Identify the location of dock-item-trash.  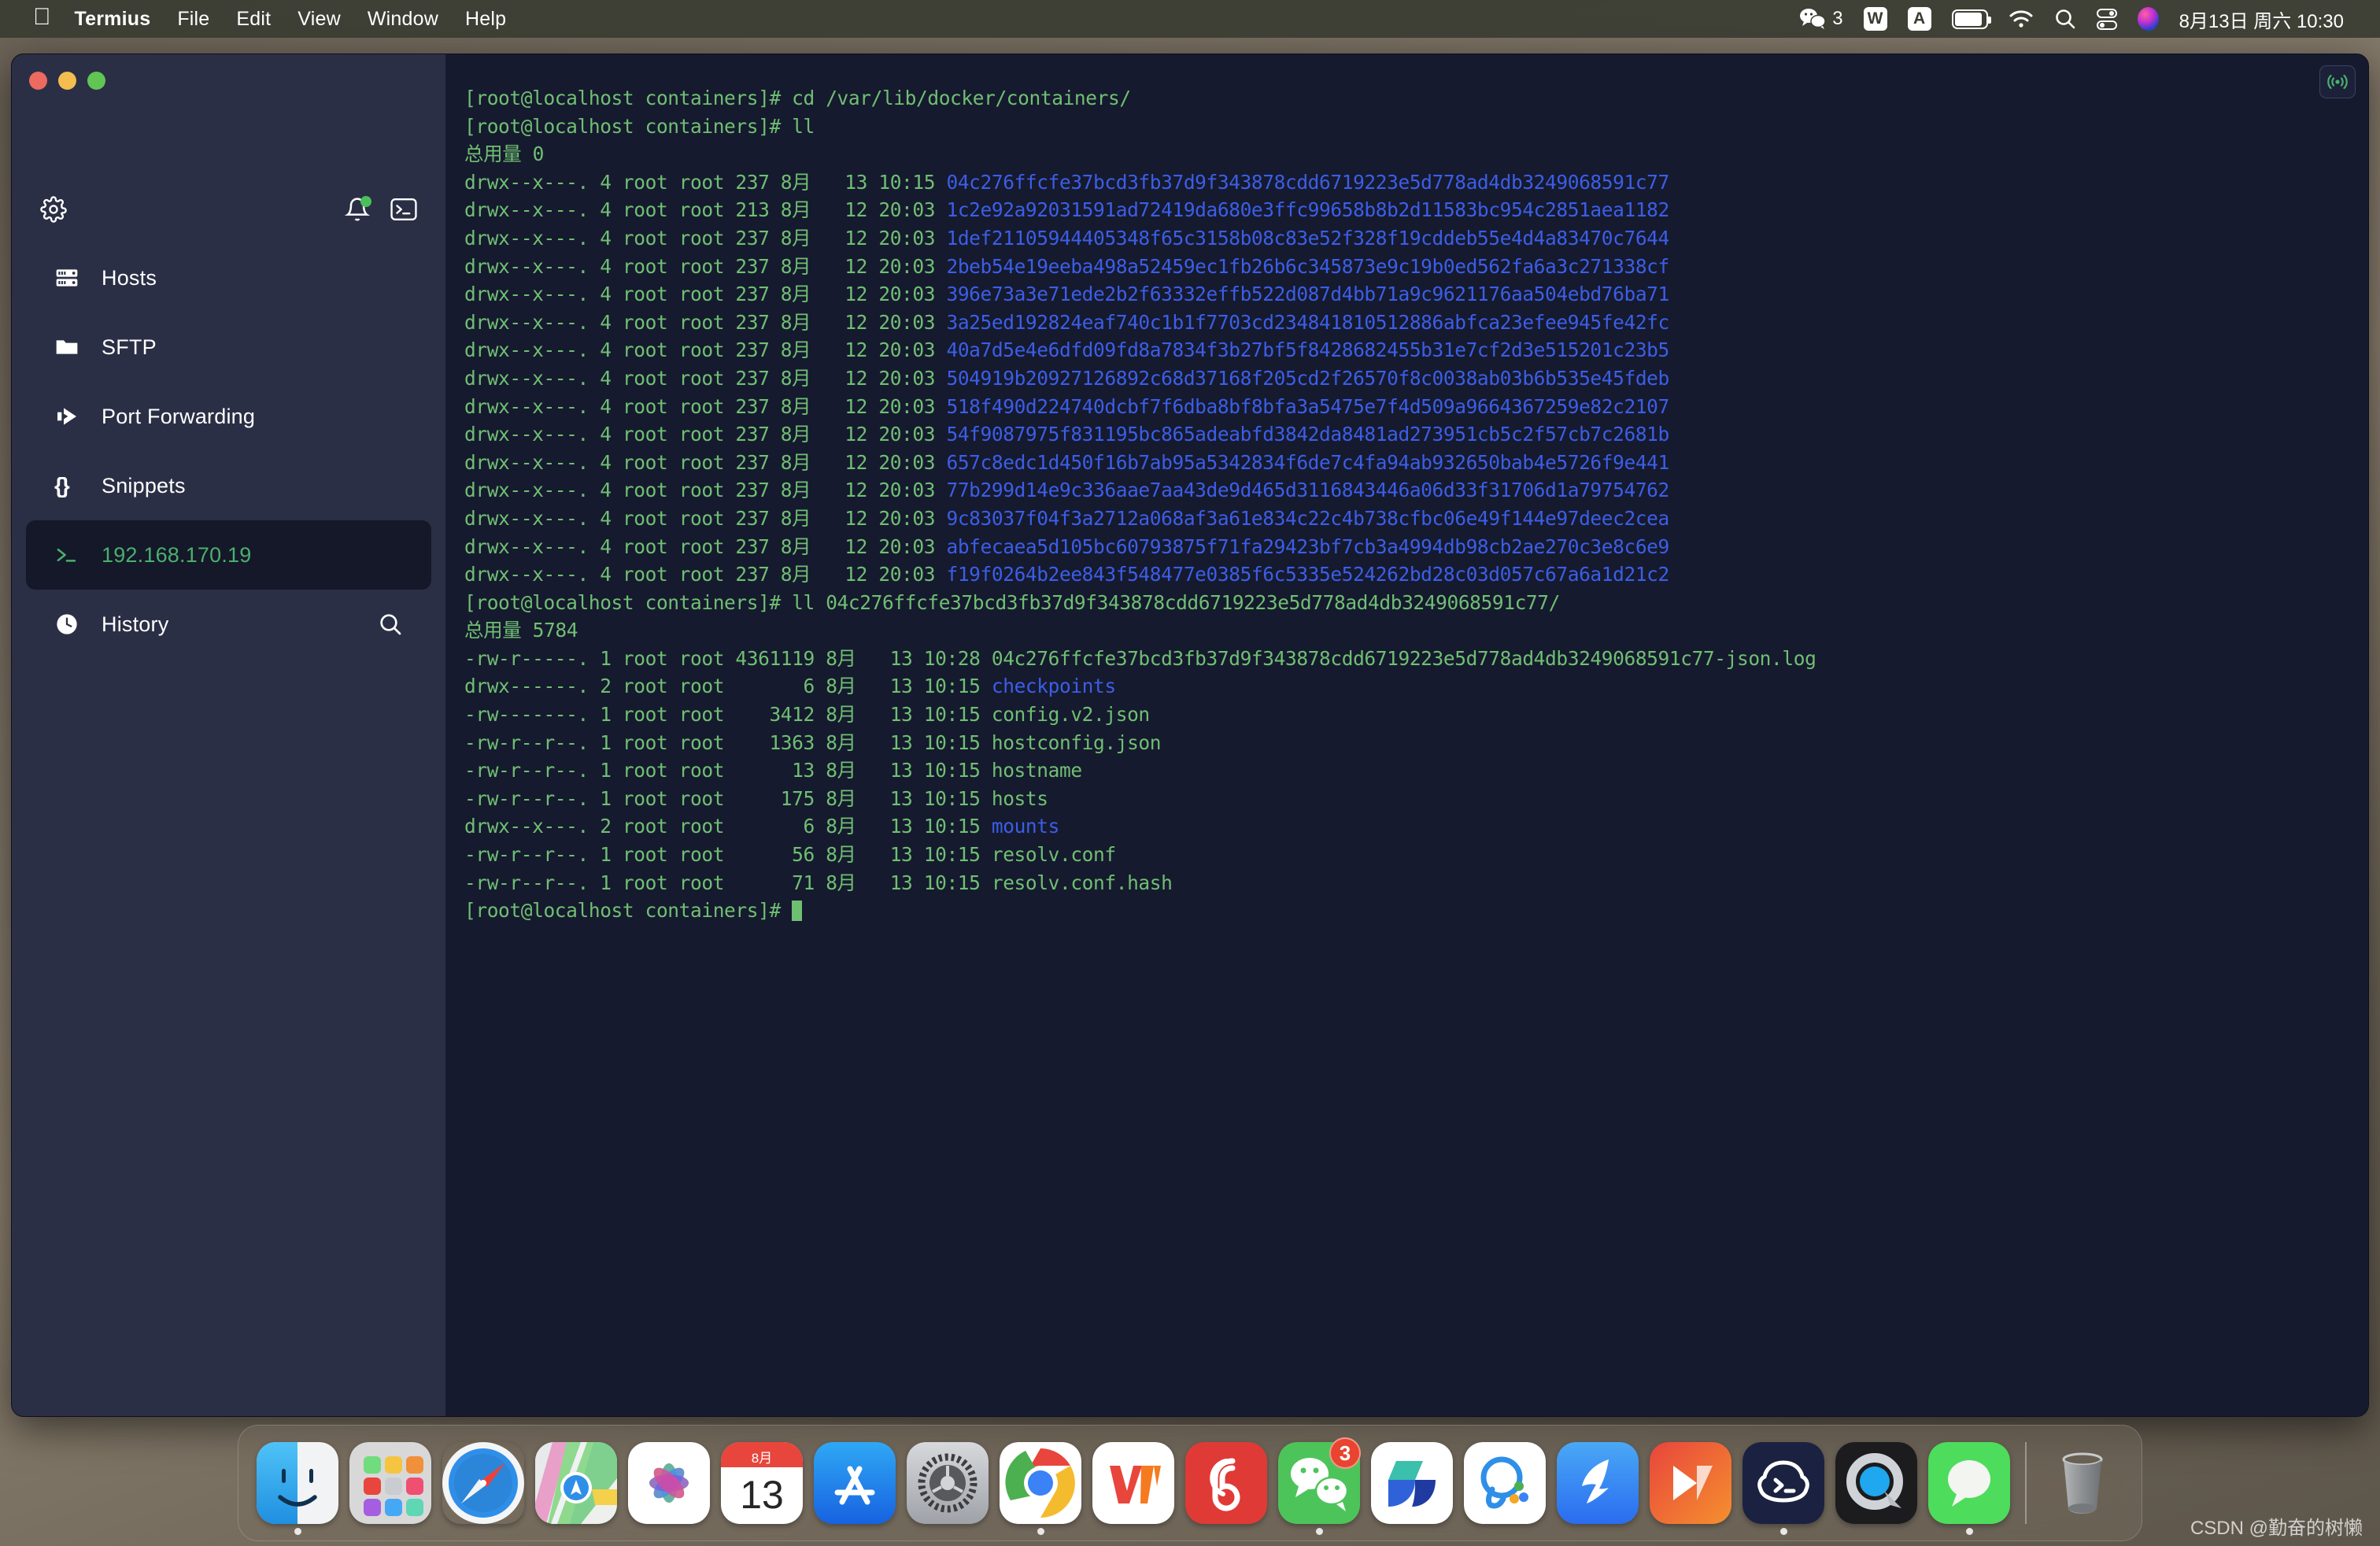
(2082, 1483).